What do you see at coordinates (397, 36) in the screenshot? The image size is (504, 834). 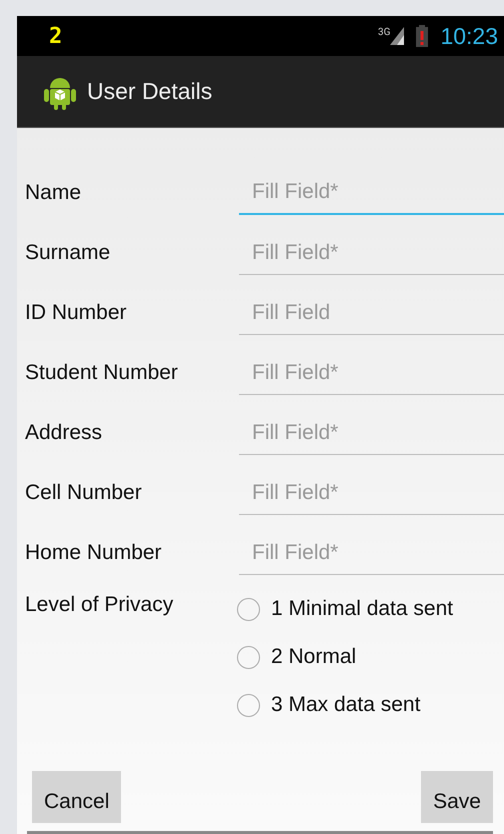 I see `signal-icon` at bounding box center [397, 36].